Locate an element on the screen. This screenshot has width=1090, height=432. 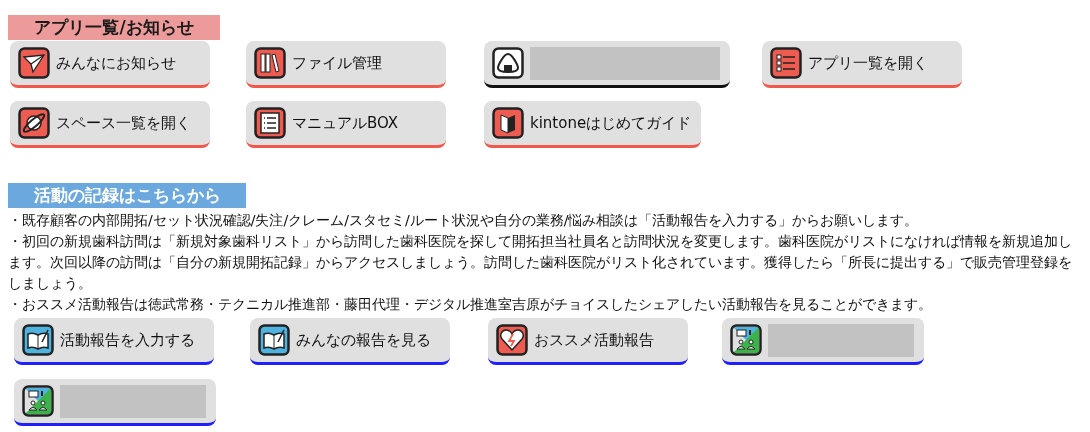
book-icon is located at coordinates (508, 123).